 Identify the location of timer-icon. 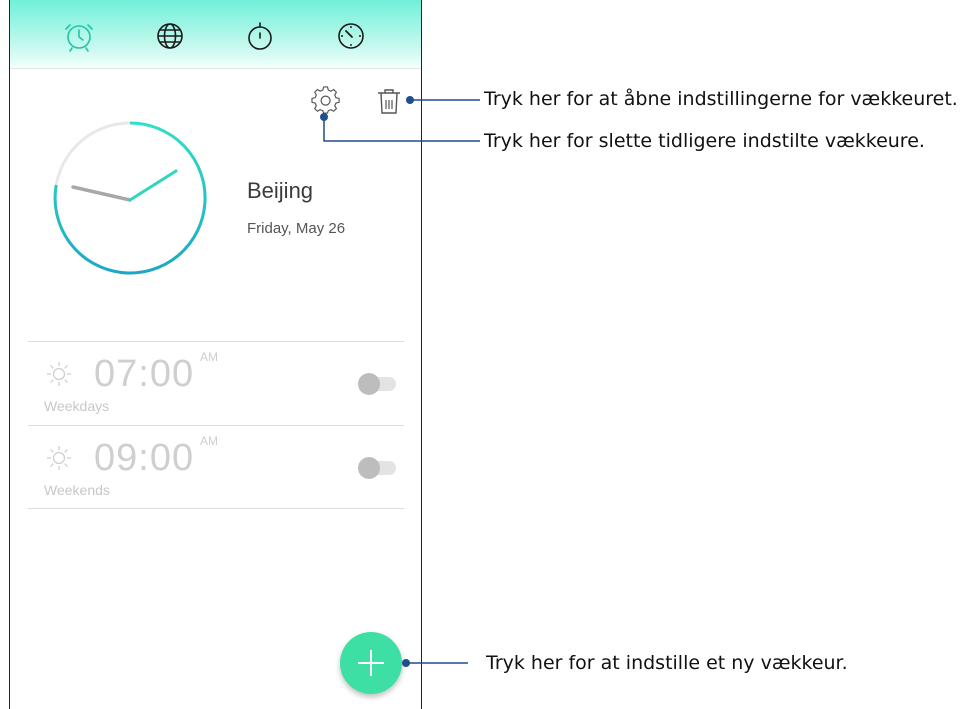
(351, 36).